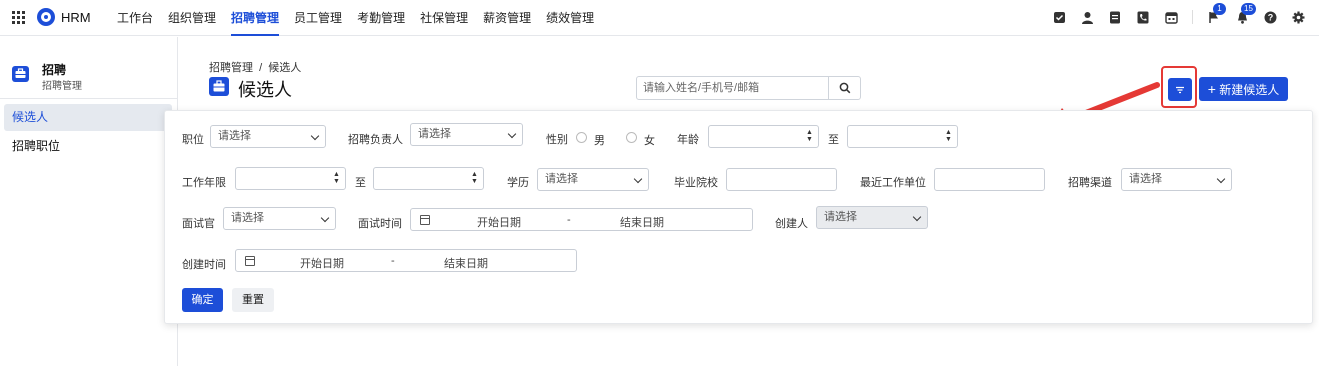  Describe the element at coordinates (599, 141) in the screenshot. I see `gender-male-label: 男` at that location.